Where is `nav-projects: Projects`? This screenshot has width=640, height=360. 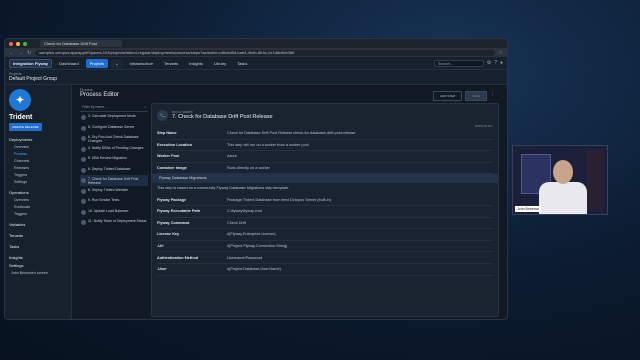
nav-projects: Projects is located at coordinates (97, 63).